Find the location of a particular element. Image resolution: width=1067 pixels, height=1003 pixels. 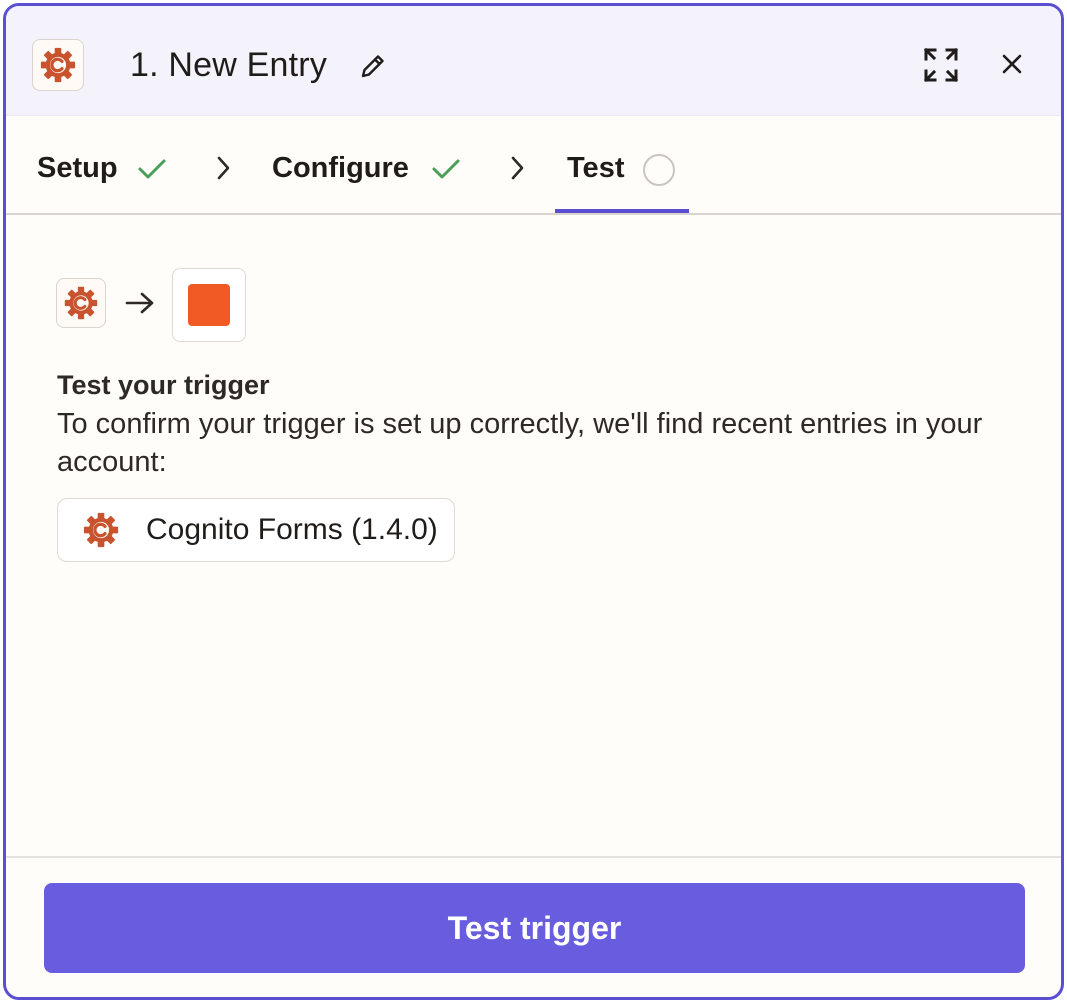

footer-divider is located at coordinates (533, 857).